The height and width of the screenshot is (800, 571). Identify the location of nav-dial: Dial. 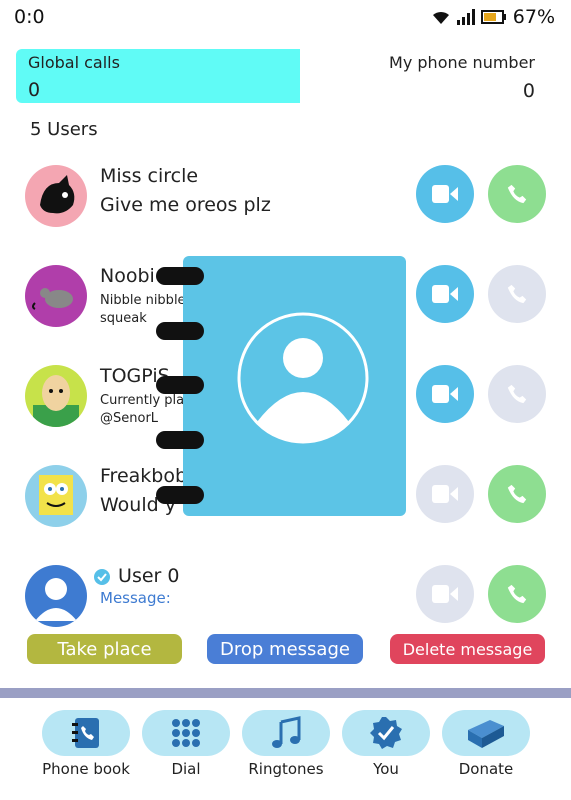
(186, 744).